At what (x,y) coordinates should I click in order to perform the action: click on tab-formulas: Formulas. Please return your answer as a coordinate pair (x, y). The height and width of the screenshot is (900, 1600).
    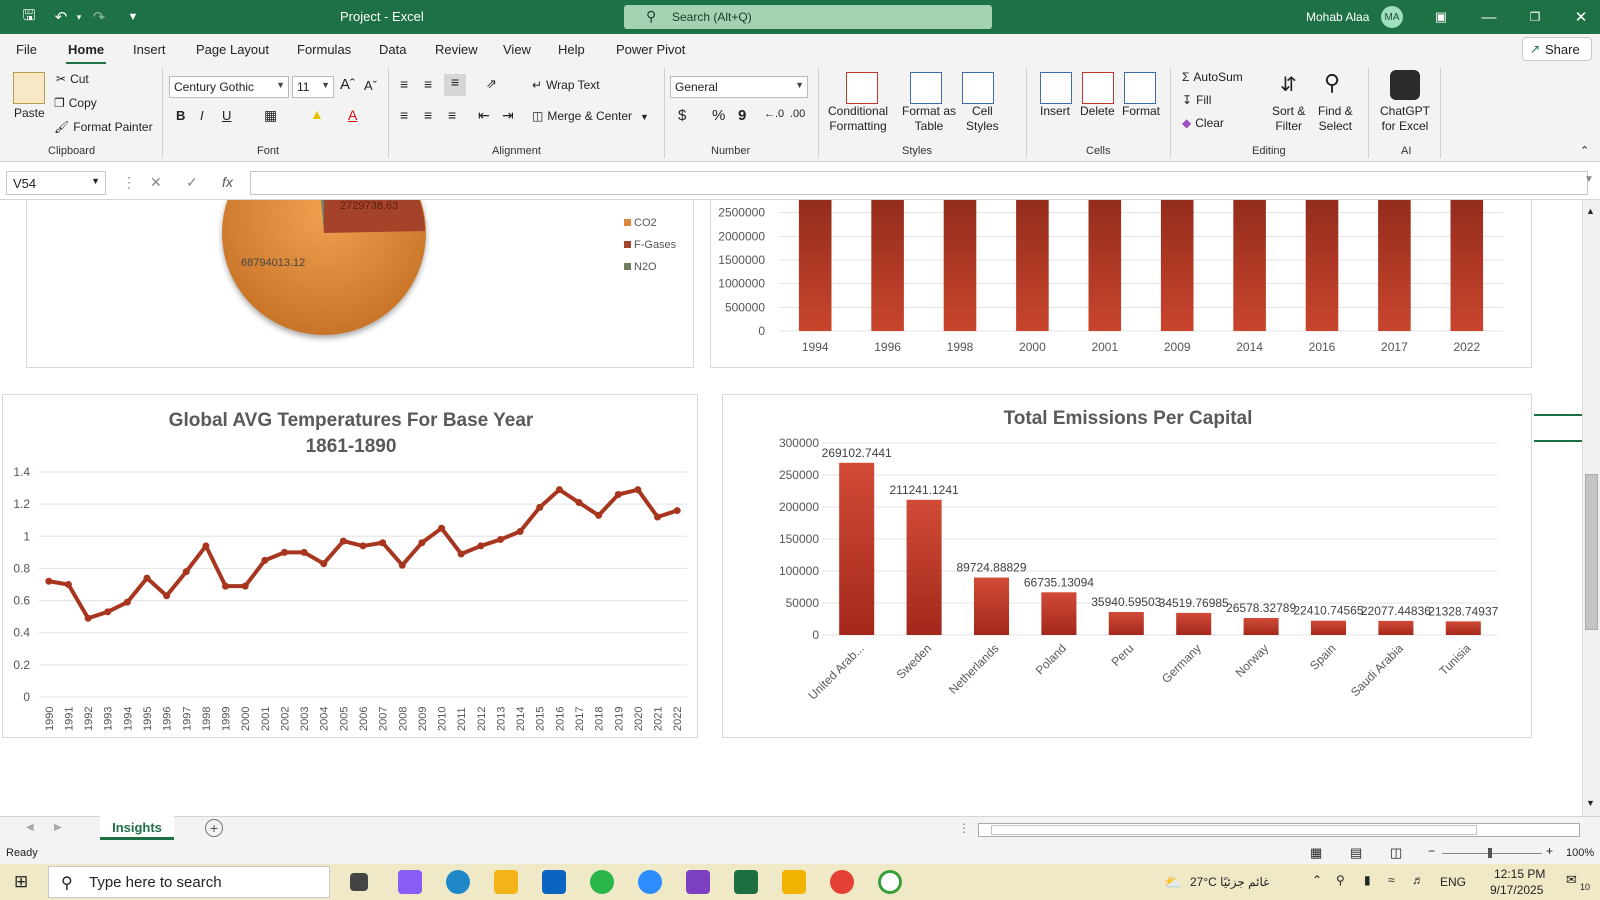
    Looking at the image, I should click on (324, 49).